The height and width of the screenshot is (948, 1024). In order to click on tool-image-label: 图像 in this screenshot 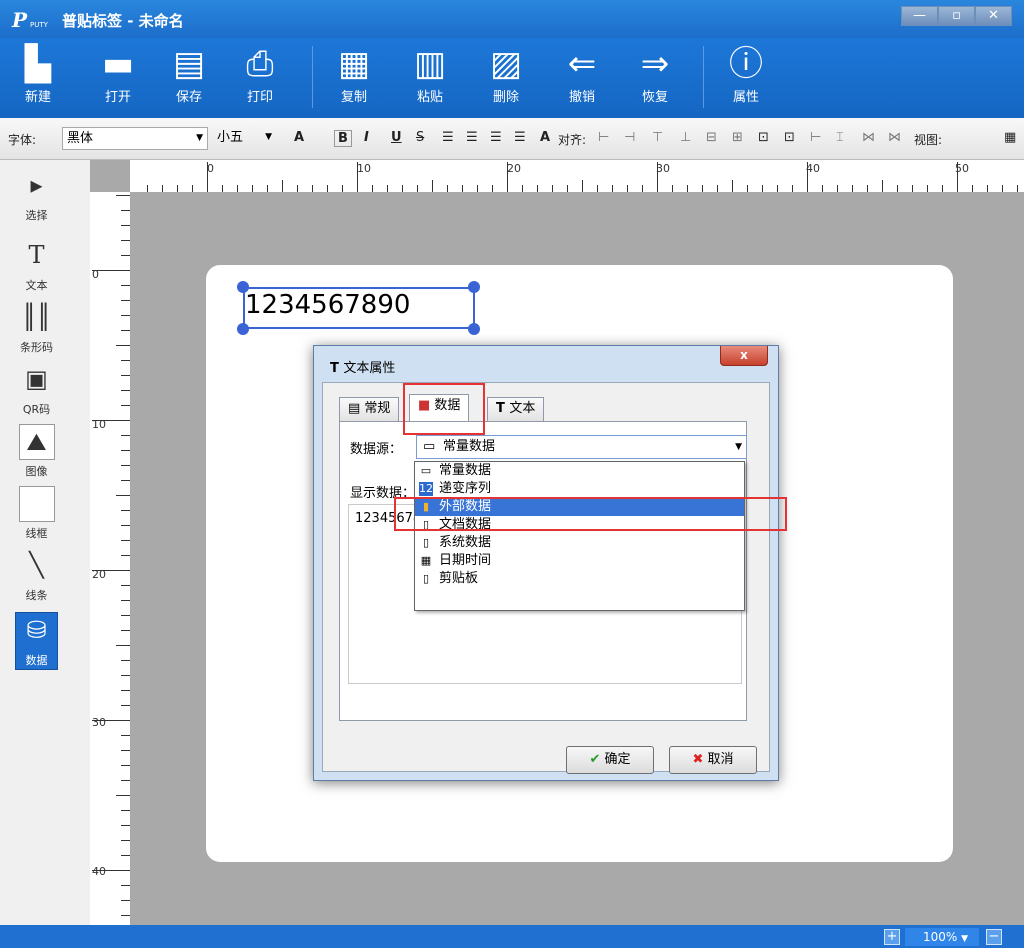, I will do `click(36, 471)`.